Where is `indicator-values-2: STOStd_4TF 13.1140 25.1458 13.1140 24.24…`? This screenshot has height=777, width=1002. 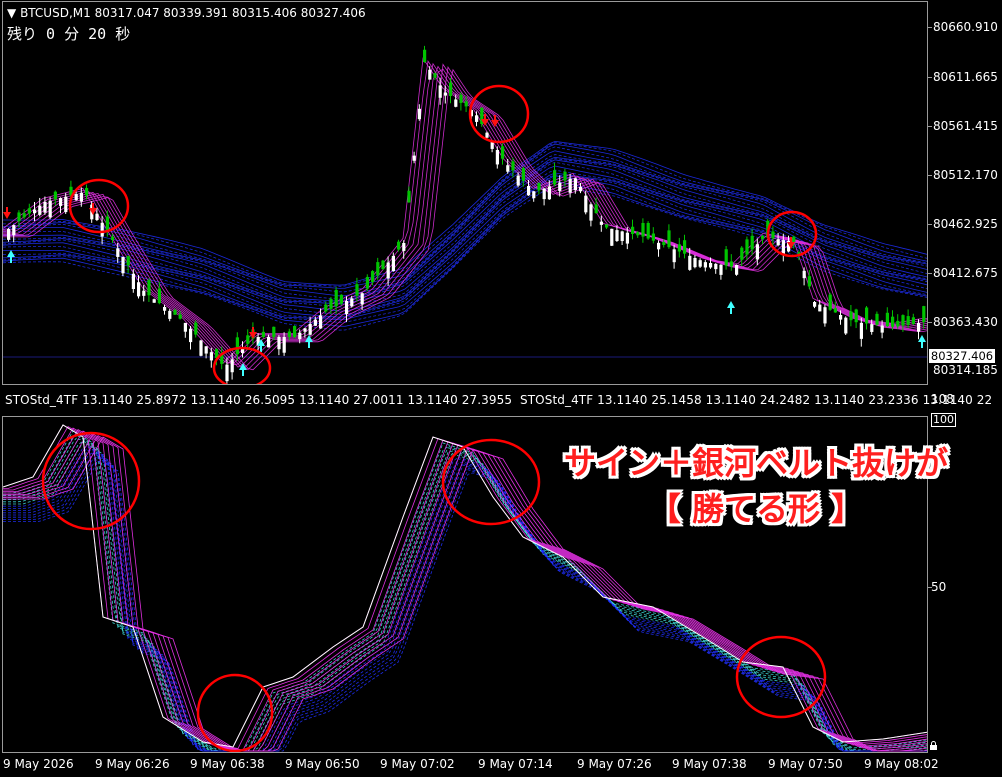
indicator-values-2: STOStd_4TF 13.1140 25.1458 13.1140 24.24… is located at coordinates (756, 400).